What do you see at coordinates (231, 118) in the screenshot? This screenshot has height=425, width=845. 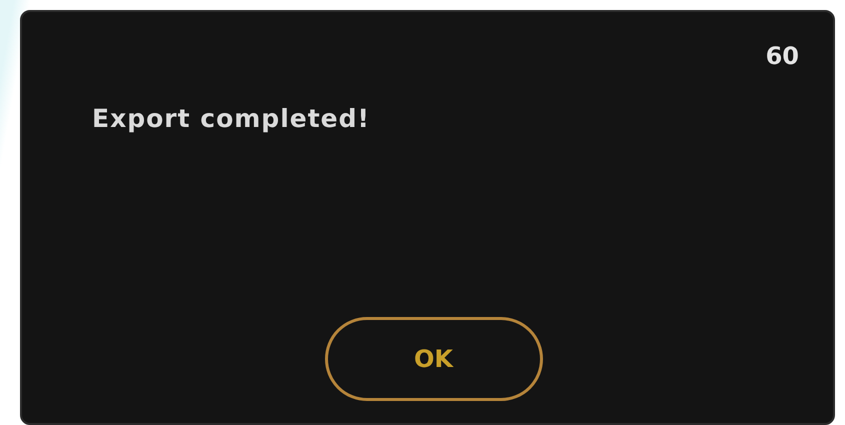 I see `dialog-message: Export completed!` at bounding box center [231, 118].